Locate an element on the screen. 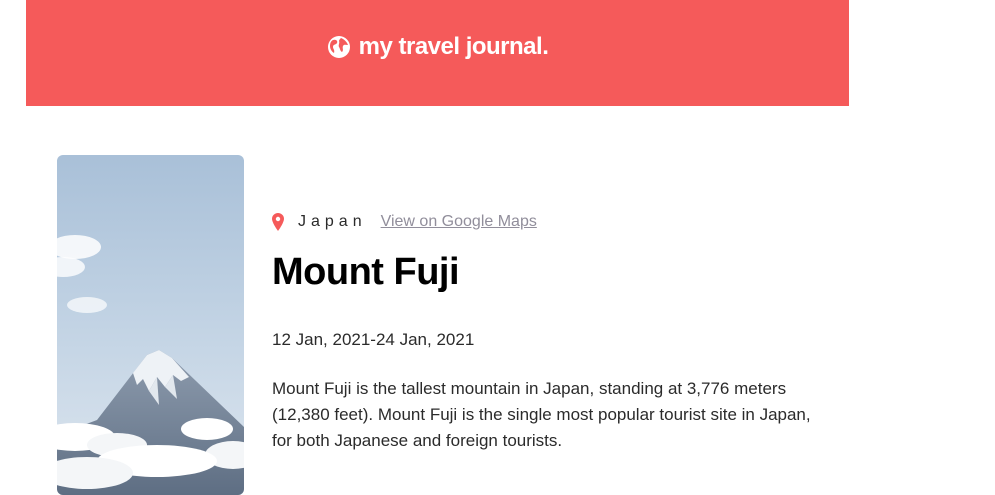 The image size is (995, 495). entry-title: Mount Fuji is located at coordinates (366, 272).